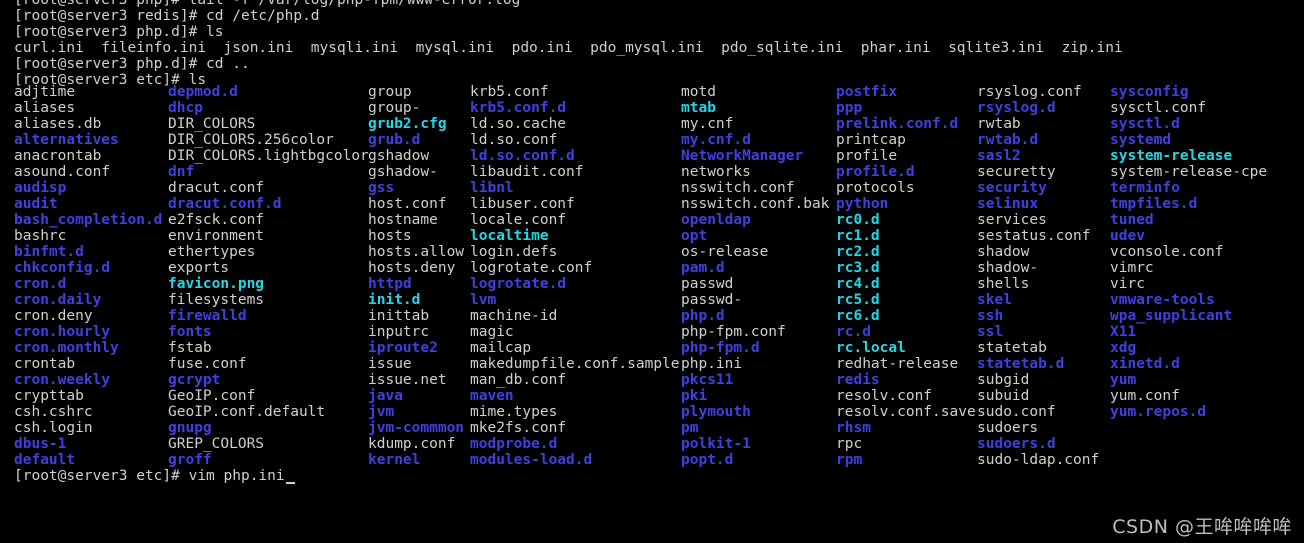 The height and width of the screenshot is (543, 1304). What do you see at coordinates (1149, 92) in the screenshot?
I see `ls-entry: sysconfig` at bounding box center [1149, 92].